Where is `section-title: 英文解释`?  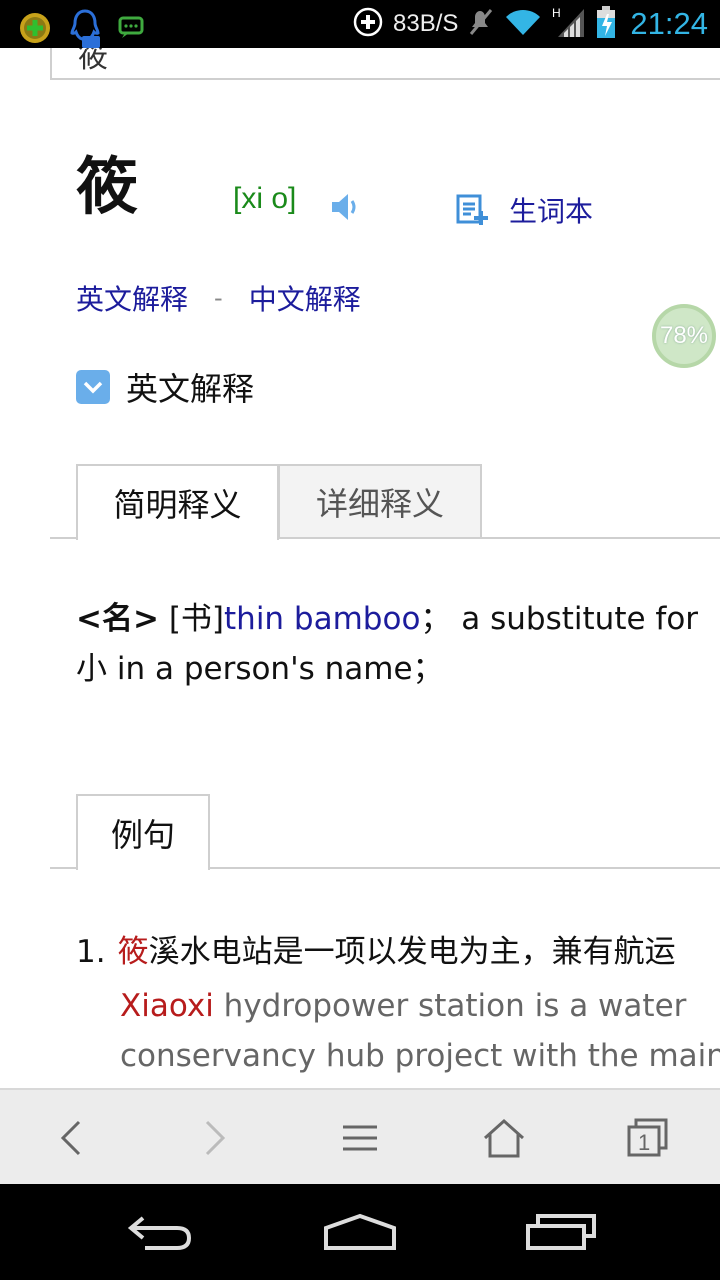 section-title: 英文解释 is located at coordinates (190, 389).